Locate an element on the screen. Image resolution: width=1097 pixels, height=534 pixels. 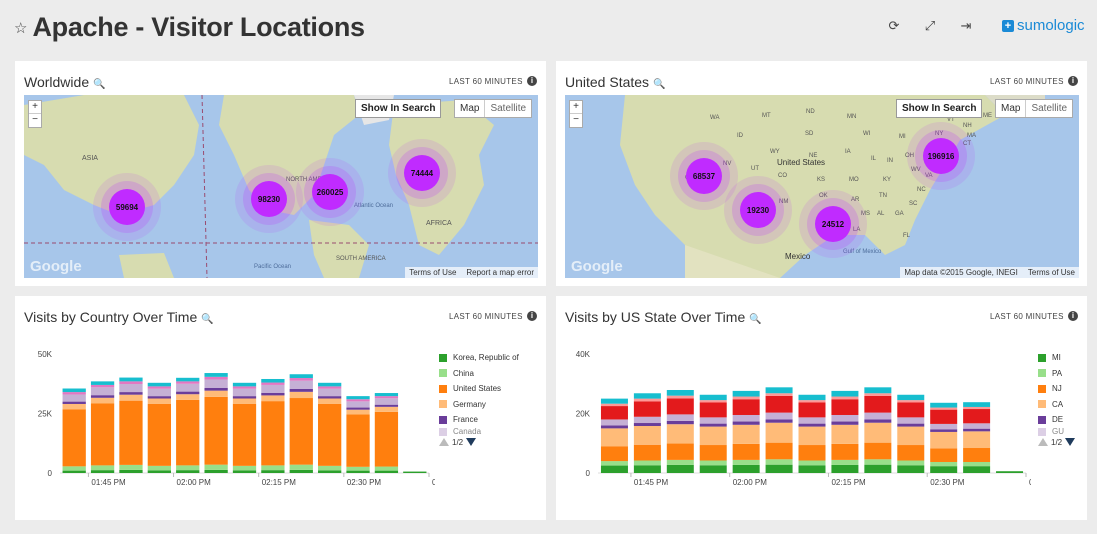
legend-item: Canada is located at coordinates (479, 431).